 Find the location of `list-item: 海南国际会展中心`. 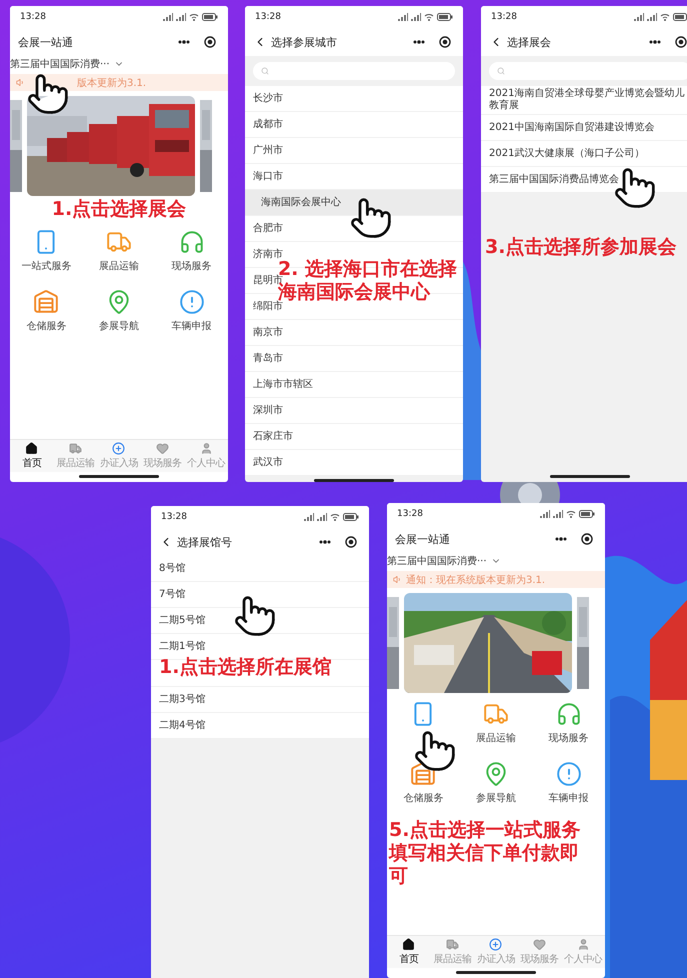

list-item: 海南国际会展中心 is located at coordinates (354, 203).